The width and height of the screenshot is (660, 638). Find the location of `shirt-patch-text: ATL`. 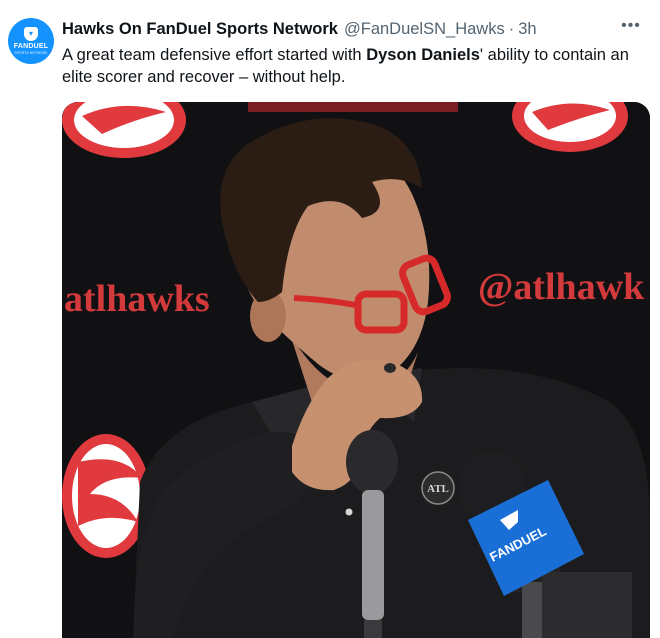

shirt-patch-text: ATL is located at coordinates (438, 489).